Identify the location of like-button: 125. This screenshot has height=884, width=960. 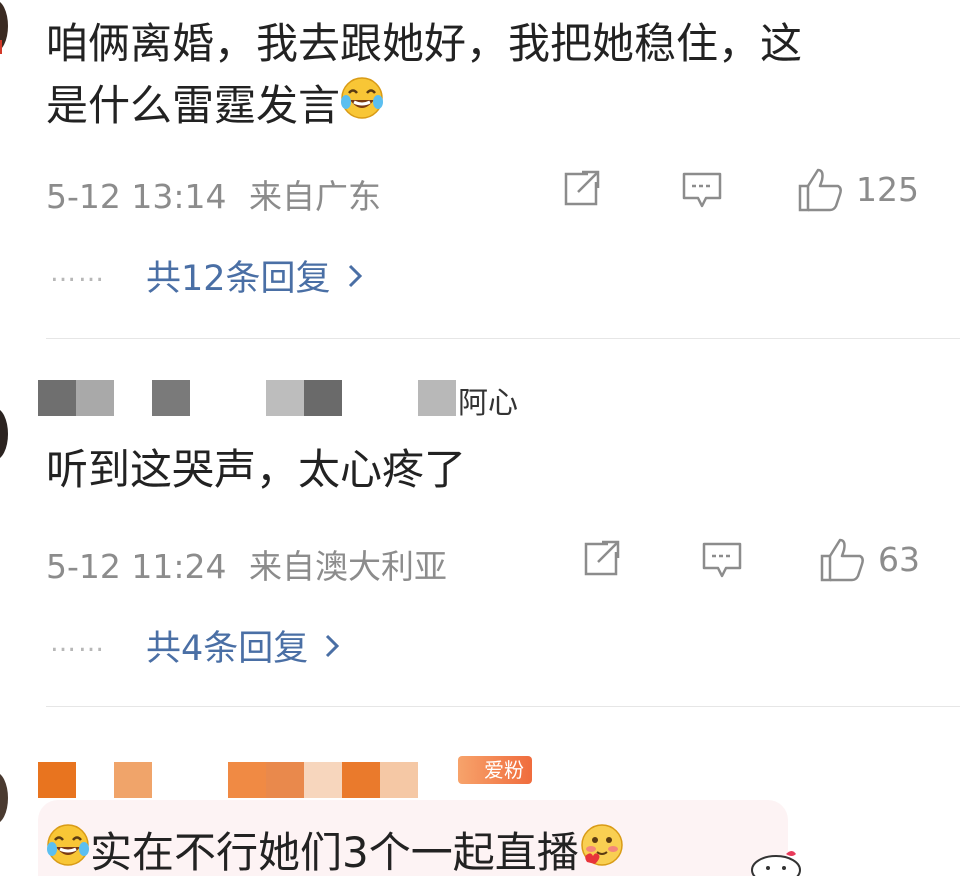
(857, 189).